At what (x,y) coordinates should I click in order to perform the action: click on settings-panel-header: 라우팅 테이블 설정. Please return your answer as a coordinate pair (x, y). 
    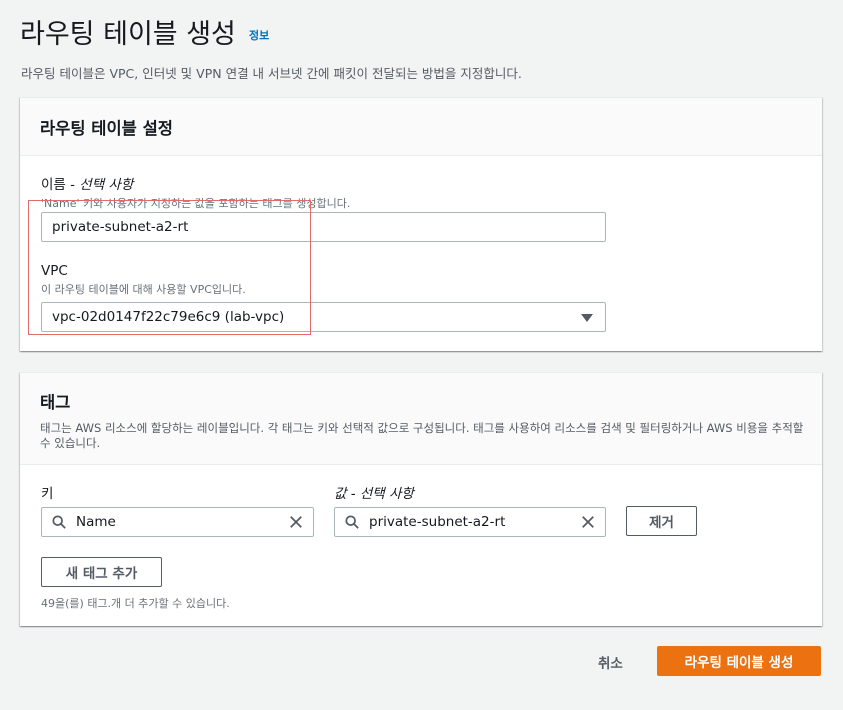
    Looking at the image, I should click on (421, 127).